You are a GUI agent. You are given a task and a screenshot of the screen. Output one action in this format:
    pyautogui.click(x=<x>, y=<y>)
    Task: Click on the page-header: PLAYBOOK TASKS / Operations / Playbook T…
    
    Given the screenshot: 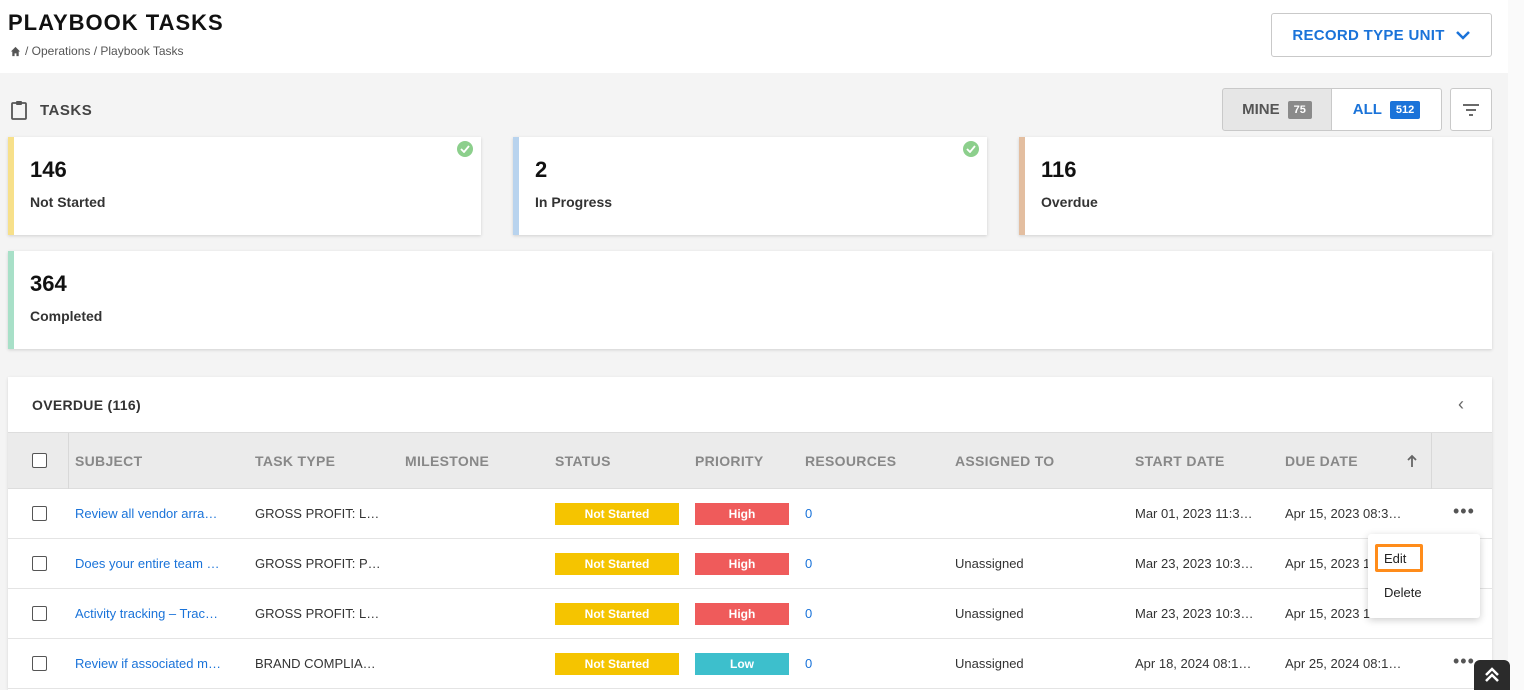 What is the action you would take?
    pyautogui.click(x=754, y=36)
    